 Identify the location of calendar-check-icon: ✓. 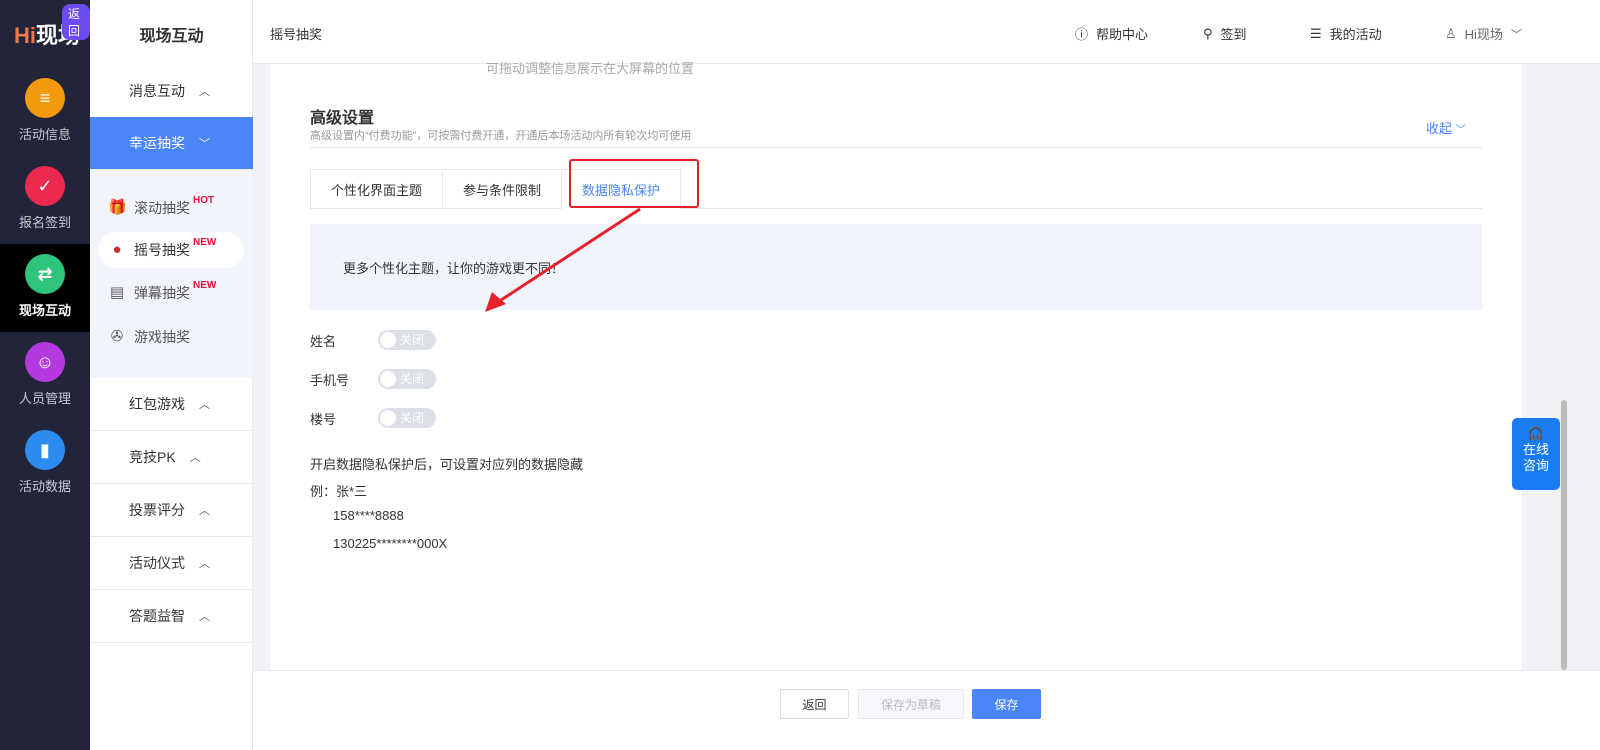
(45, 186).